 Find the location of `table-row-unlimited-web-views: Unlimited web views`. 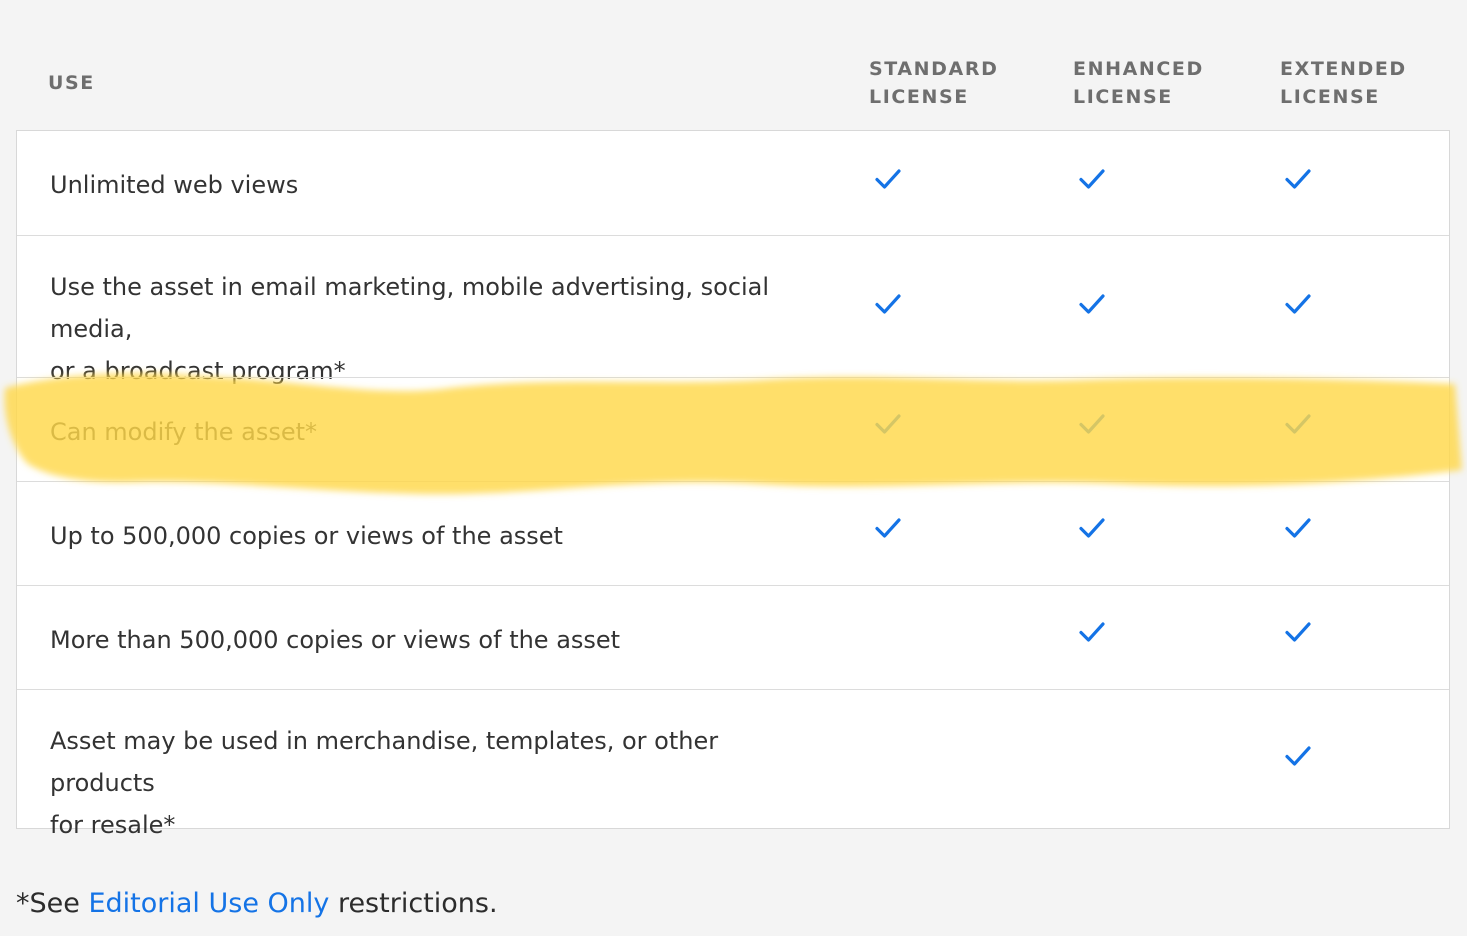

table-row-unlimited-web-views: Unlimited web views is located at coordinates (733, 183).